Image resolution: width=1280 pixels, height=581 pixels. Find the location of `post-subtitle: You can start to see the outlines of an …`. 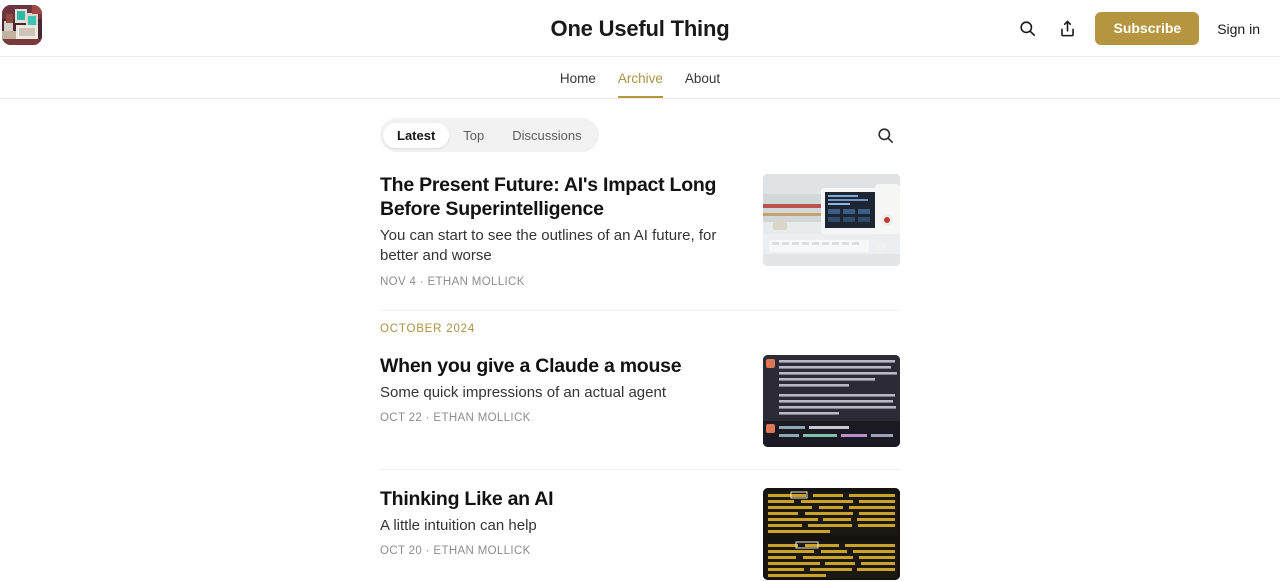

post-subtitle: You can start to see the outlines of an … is located at coordinates (548, 245).